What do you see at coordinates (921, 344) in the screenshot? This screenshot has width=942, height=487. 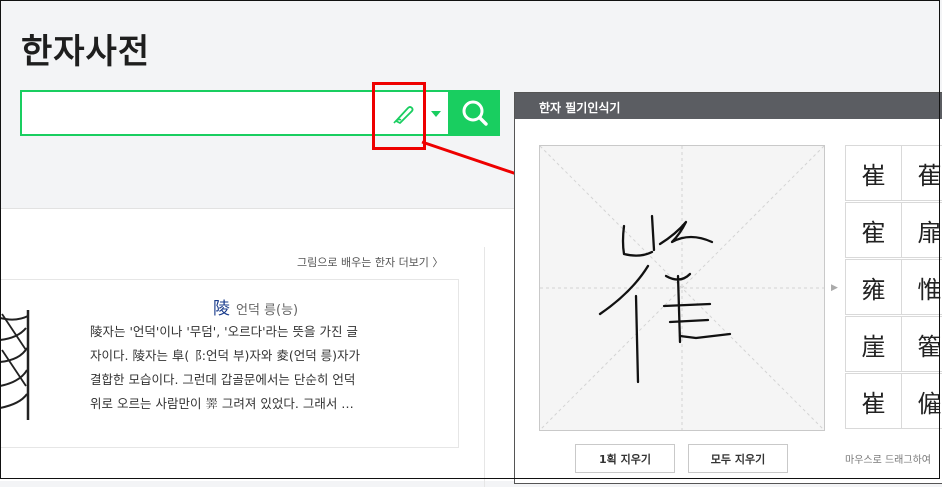 I see `candidate-char: 篧` at bounding box center [921, 344].